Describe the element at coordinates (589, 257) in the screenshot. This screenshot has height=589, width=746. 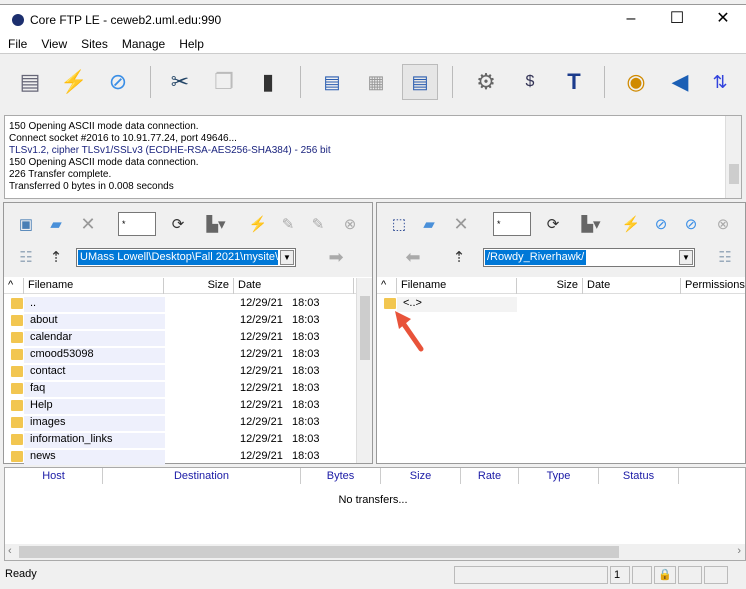
I see `remote-path-combo: /Rowdy_Riverhawk/ ▼` at that location.